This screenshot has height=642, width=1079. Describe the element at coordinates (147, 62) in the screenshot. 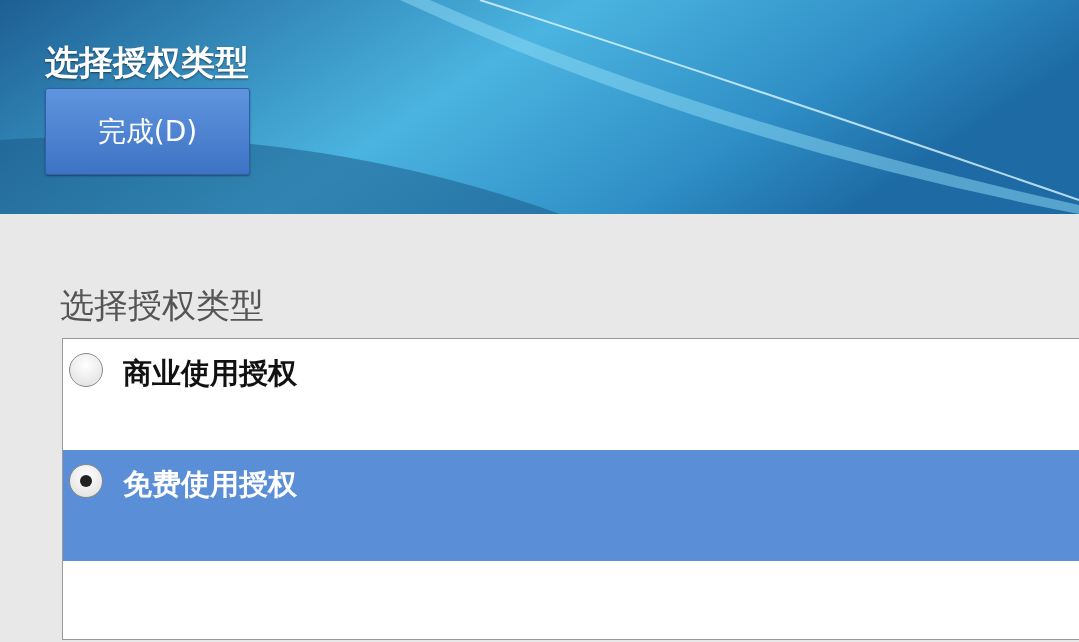

I see `window-title: 选择授权类型` at that location.